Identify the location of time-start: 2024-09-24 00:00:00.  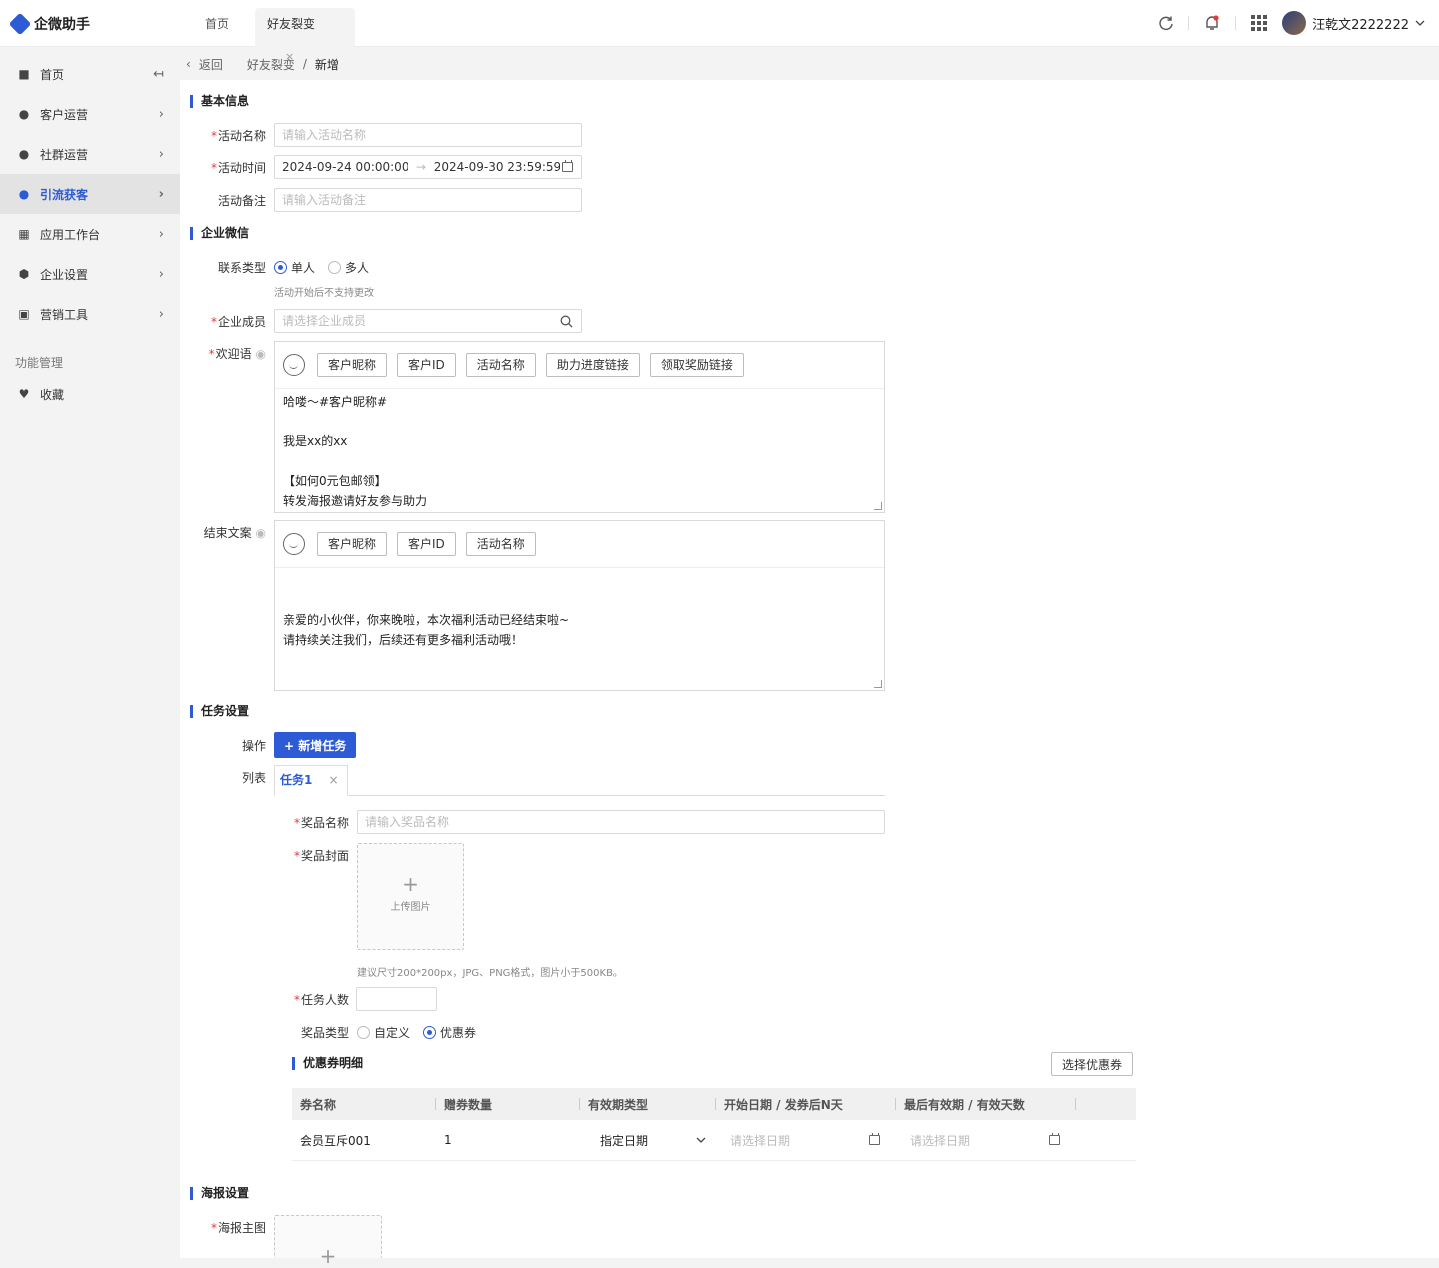
(345, 167).